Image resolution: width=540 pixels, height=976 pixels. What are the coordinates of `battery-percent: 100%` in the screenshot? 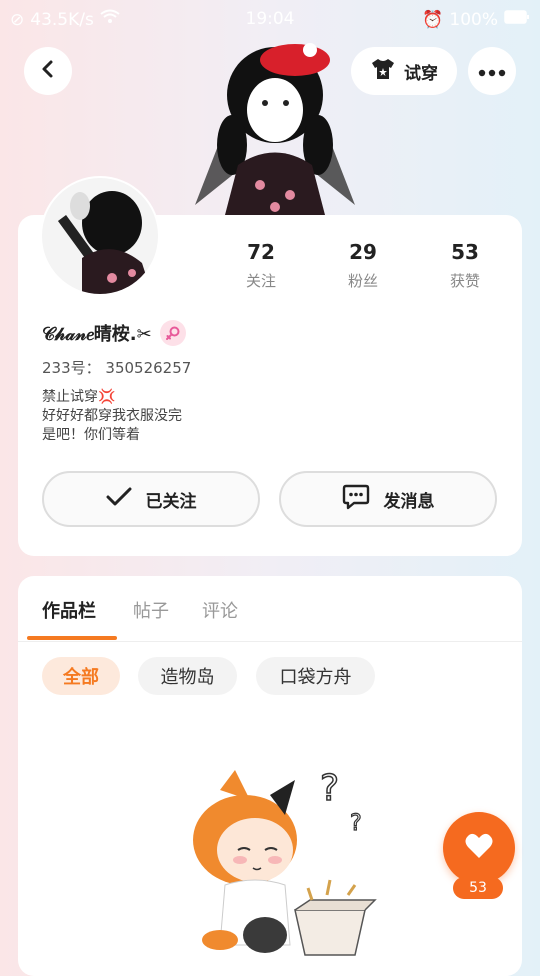 It's located at (473, 19).